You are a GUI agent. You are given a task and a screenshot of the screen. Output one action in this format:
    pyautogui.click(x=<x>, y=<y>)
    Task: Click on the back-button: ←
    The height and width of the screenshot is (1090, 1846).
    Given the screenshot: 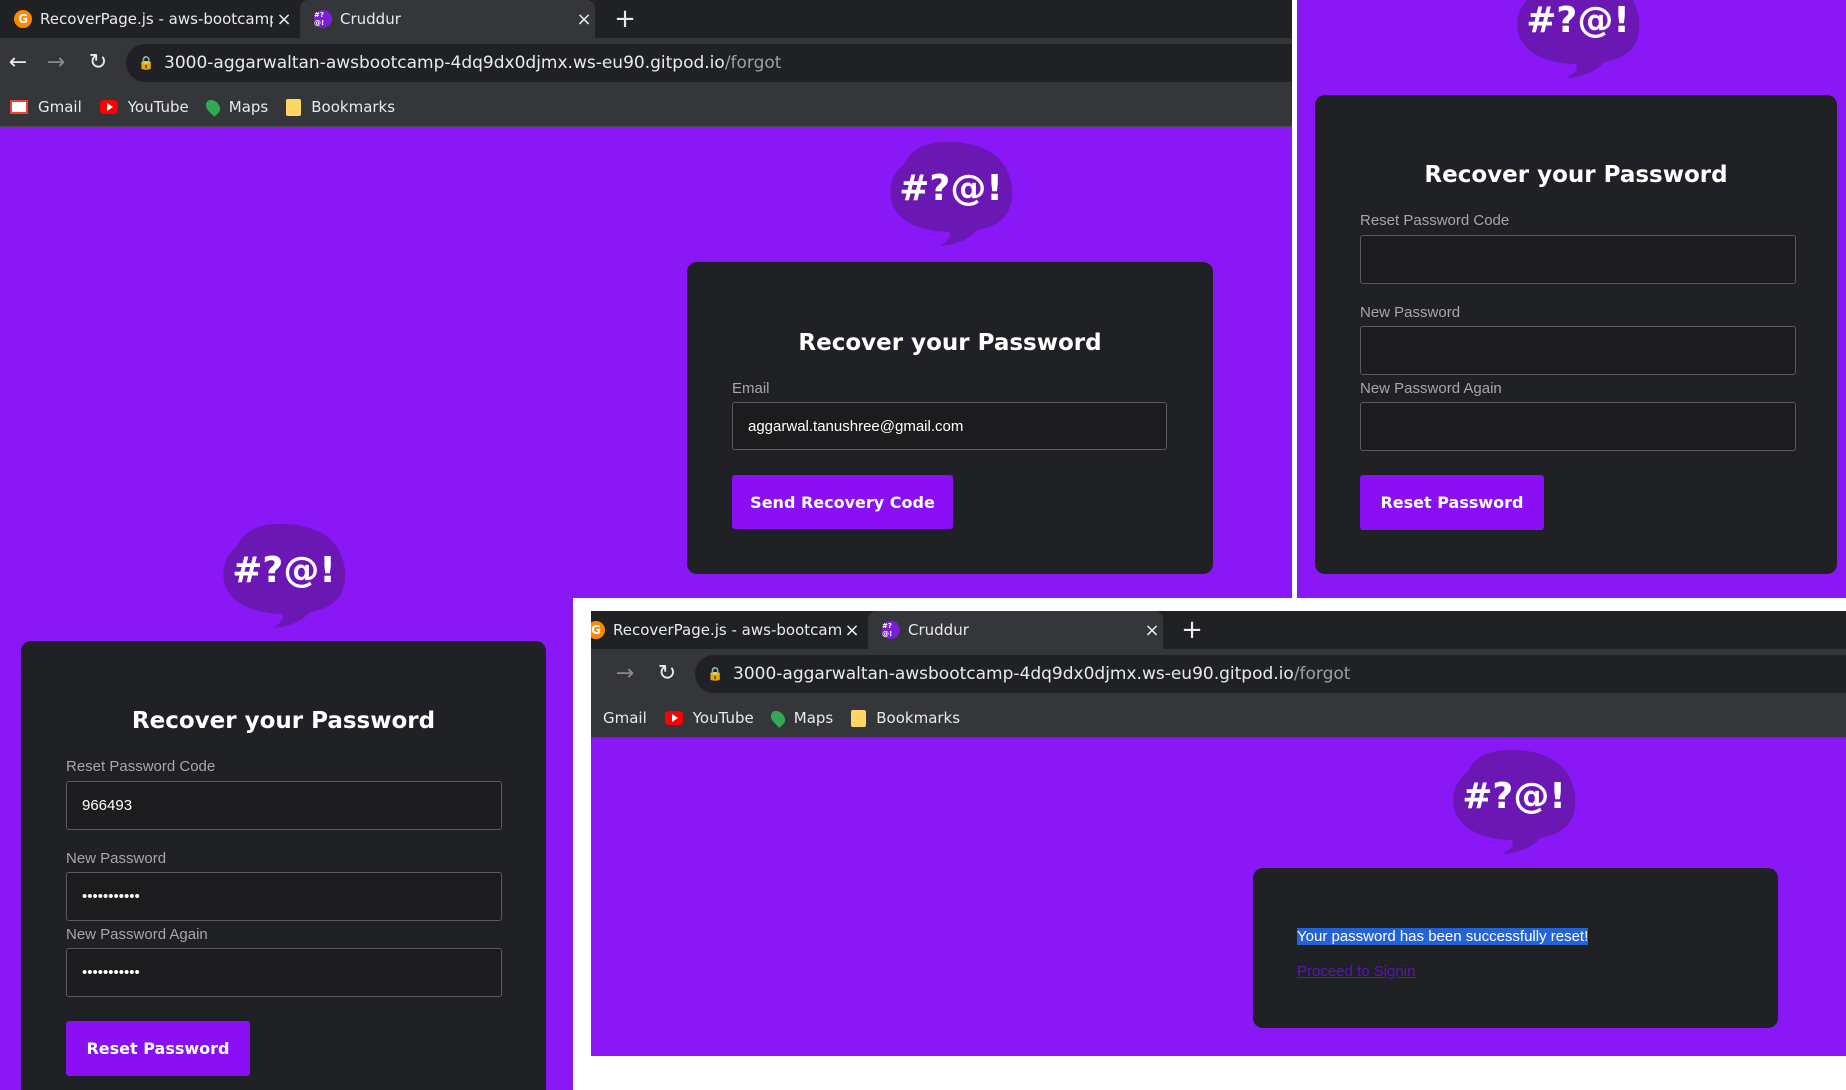 What is the action you would take?
    pyautogui.click(x=18, y=63)
    